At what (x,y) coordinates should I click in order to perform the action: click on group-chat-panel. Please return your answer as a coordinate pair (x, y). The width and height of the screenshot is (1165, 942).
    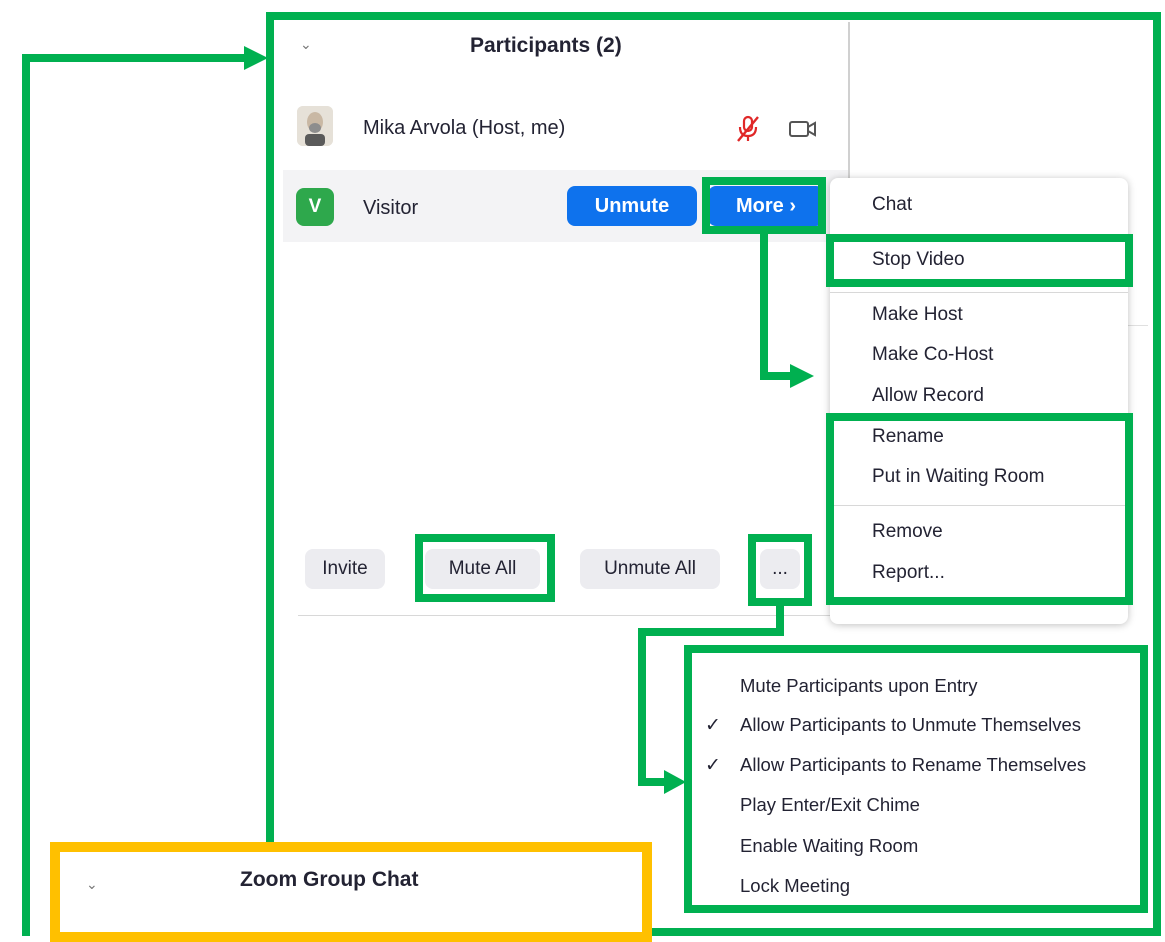
    Looking at the image, I should click on (351, 892).